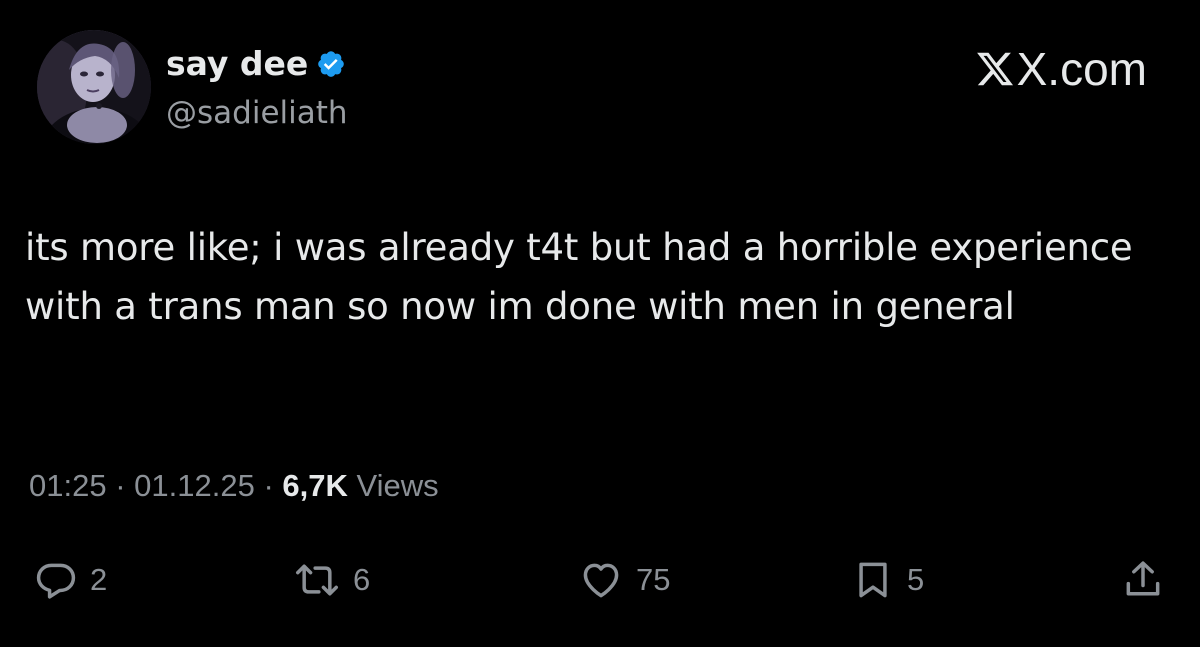 The width and height of the screenshot is (1200, 647). I want to click on brand-watermark: X.com, so click(1061, 69).